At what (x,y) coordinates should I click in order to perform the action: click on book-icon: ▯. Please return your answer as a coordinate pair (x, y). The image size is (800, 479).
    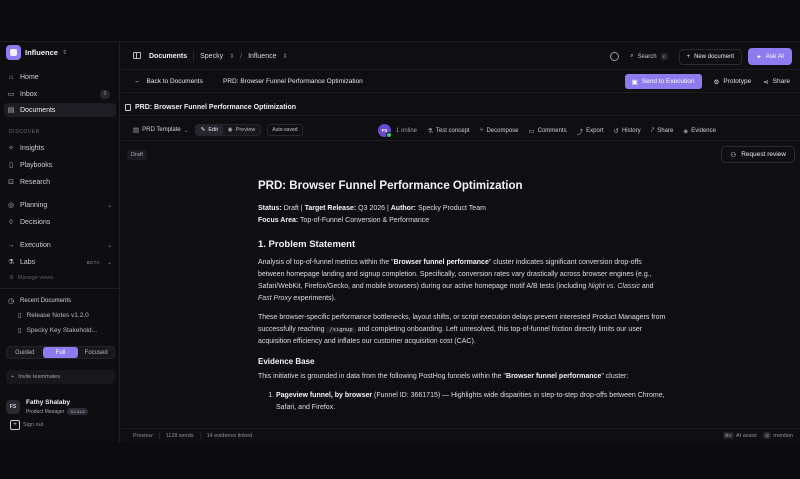
    Looking at the image, I should click on (11, 165).